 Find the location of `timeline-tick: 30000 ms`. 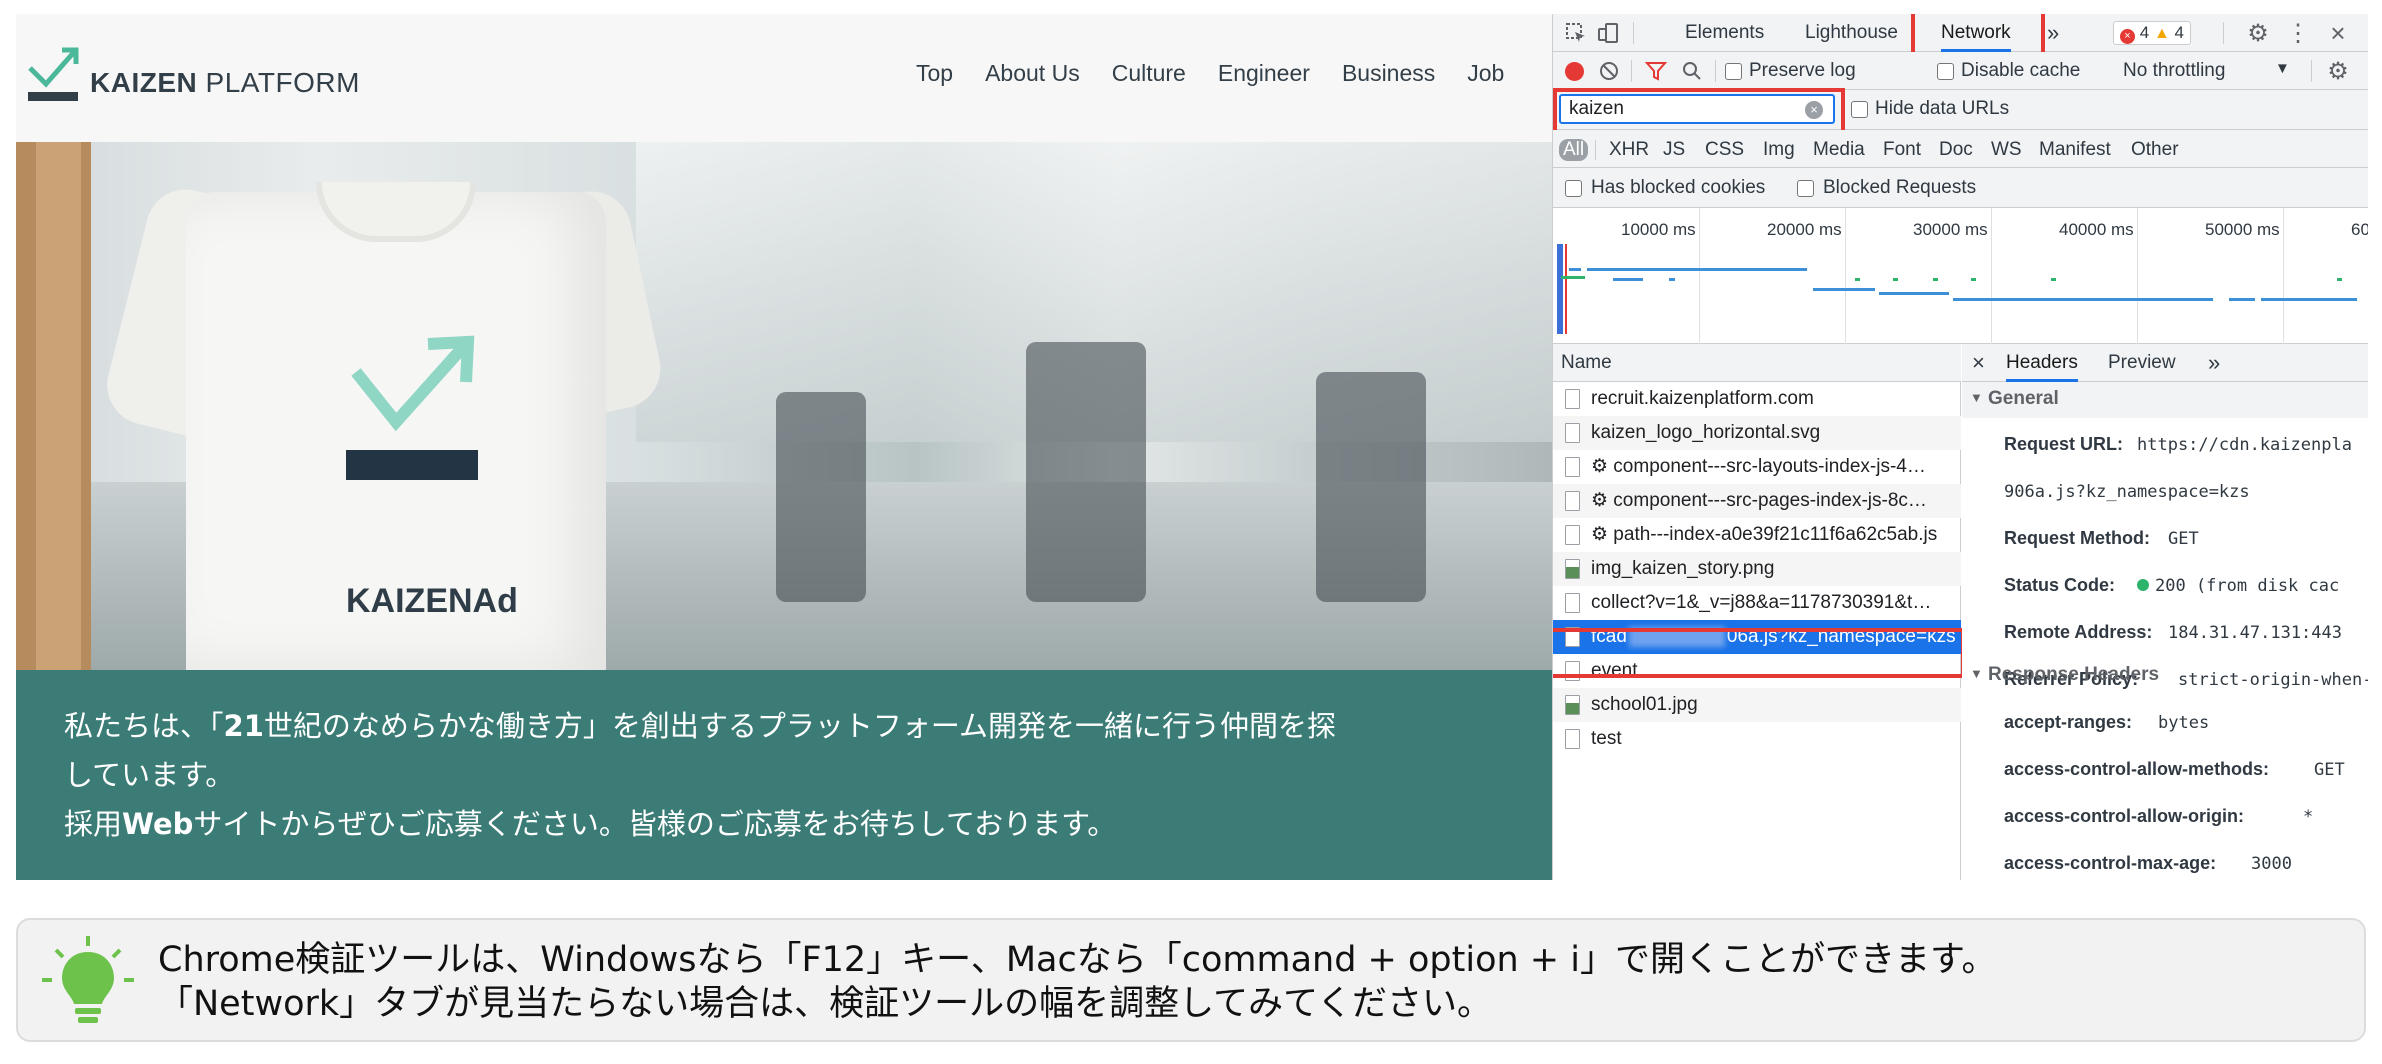

timeline-tick: 30000 ms is located at coordinates (1950, 229).